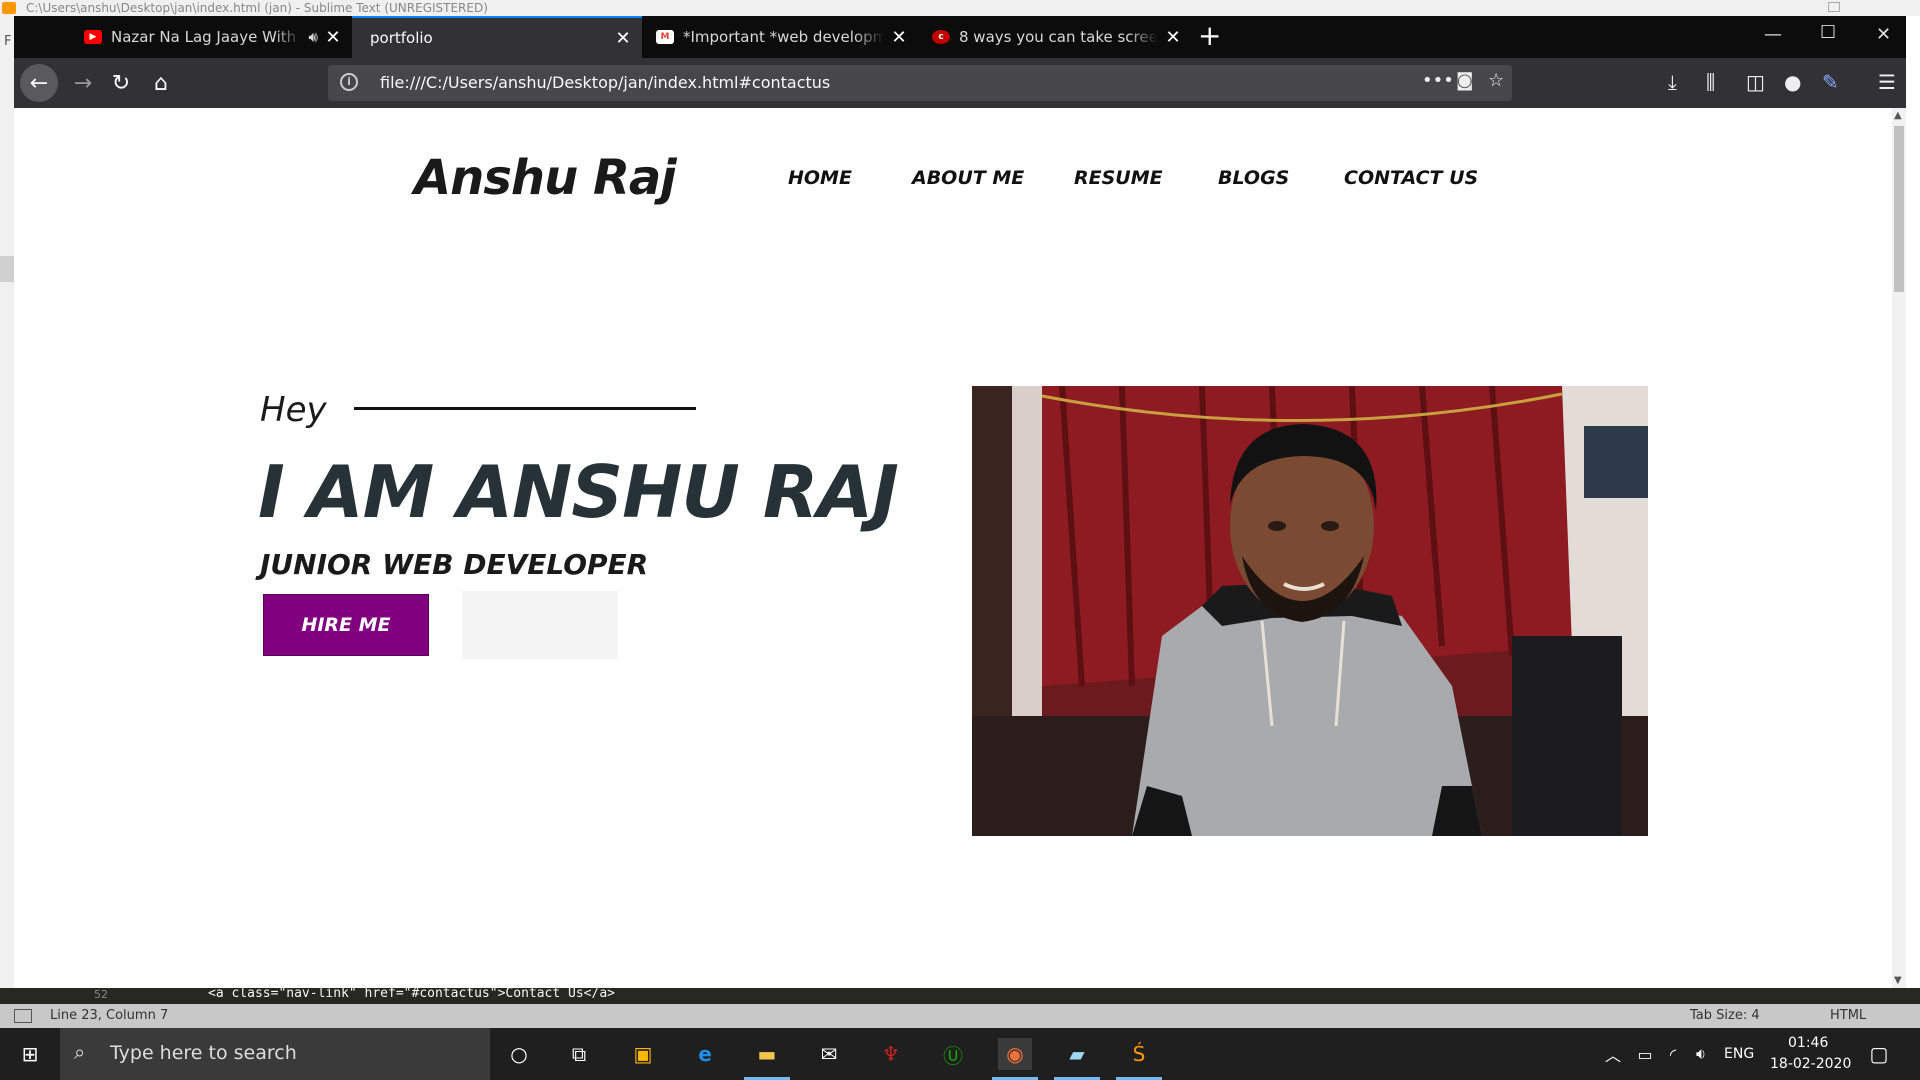 This screenshot has width=1920, height=1080. Describe the element at coordinates (497, 37) in the screenshot. I see `tab-portfolio: portfolio ✕` at that location.